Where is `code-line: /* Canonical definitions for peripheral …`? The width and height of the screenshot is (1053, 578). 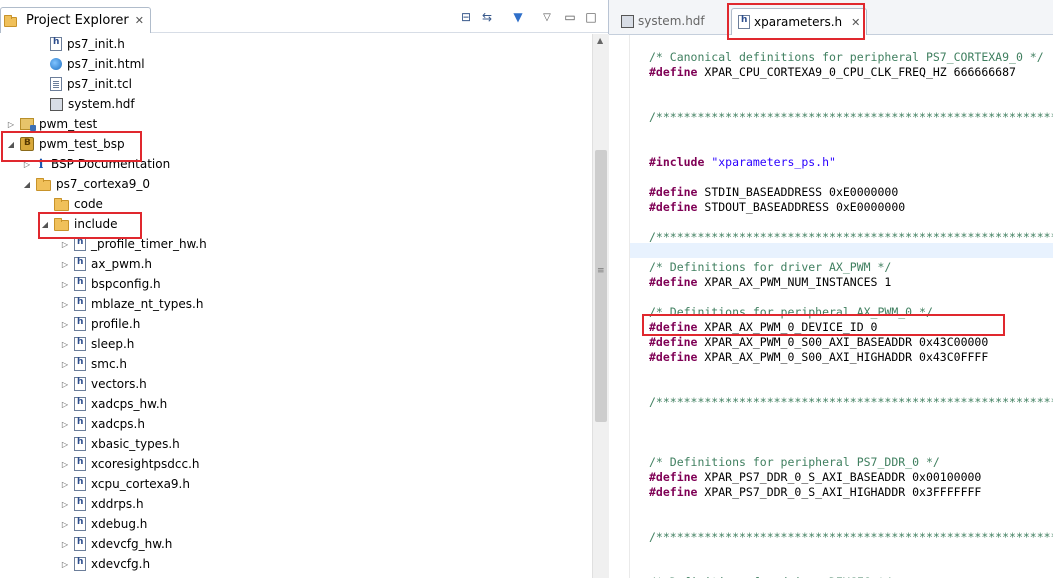
code-line: /* Canonical definitions for peripheral … is located at coordinates (846, 57).